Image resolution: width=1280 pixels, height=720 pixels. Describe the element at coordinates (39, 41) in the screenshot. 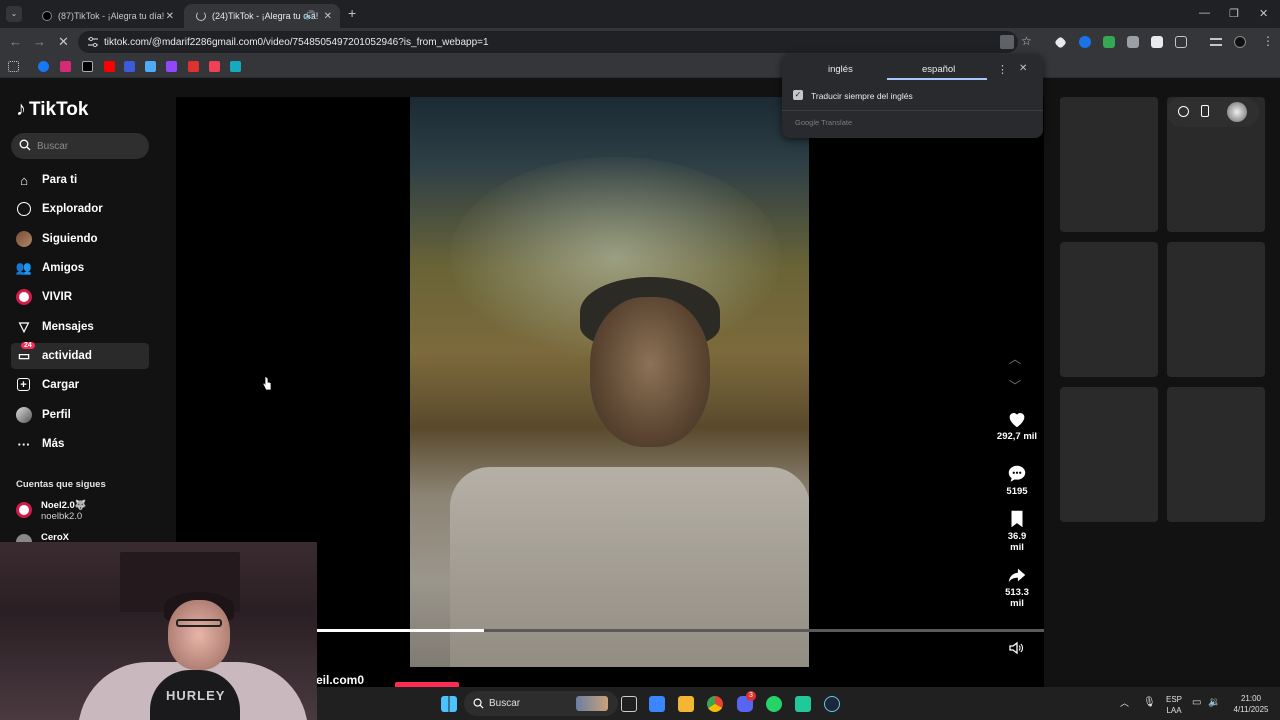

I see `forward-icon: →` at that location.